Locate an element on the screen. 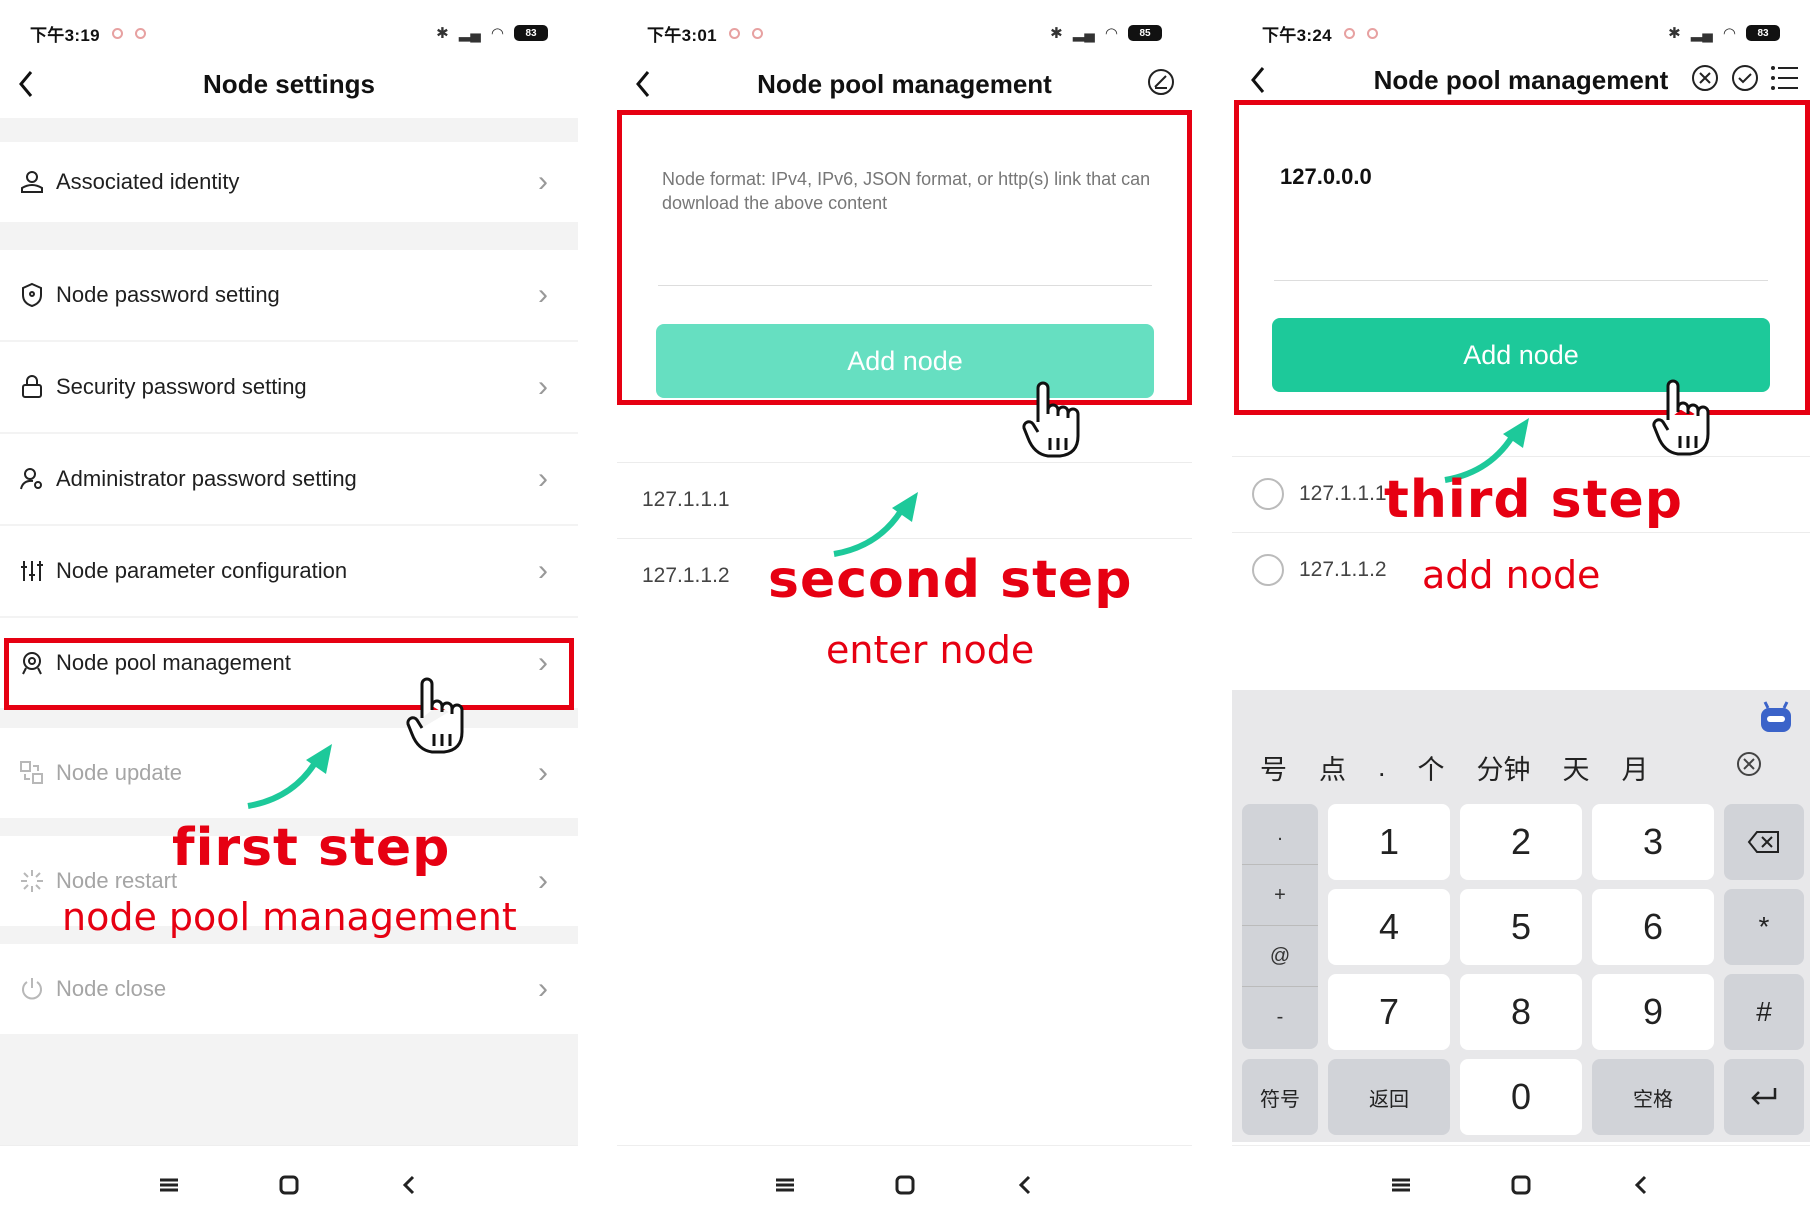 This screenshot has width=1810, height=1223. key-5: 5 is located at coordinates (1521, 927).